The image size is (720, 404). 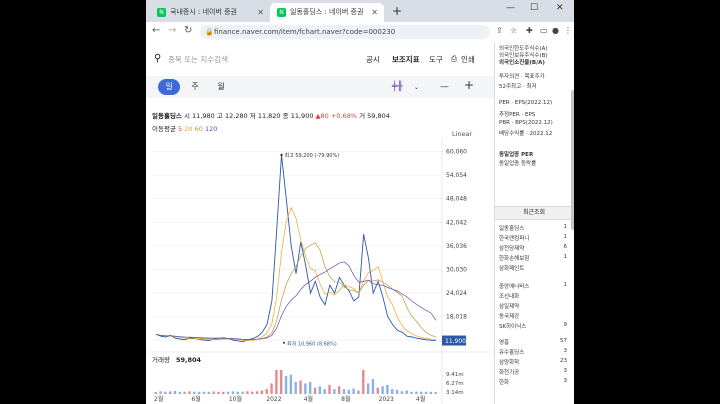 I want to click on recent-item: 삼일제약, so click(x=533, y=306).